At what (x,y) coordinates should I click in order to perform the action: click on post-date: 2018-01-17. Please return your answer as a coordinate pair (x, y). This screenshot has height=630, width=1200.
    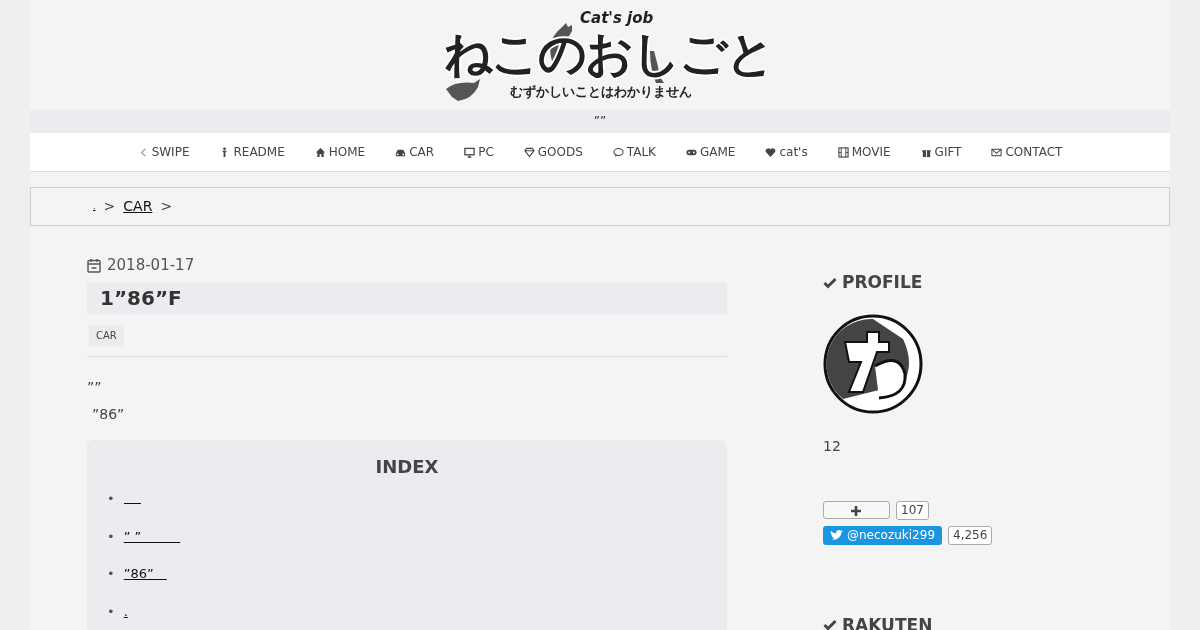
    Looking at the image, I should click on (151, 265).